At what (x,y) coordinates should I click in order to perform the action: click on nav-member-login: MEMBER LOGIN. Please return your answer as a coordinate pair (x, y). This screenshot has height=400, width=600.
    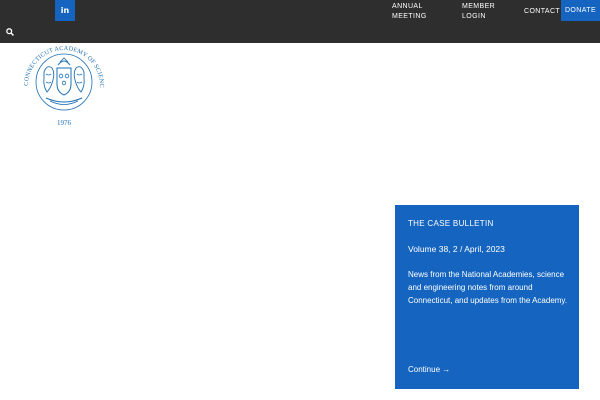
    Looking at the image, I should click on (484, 12).